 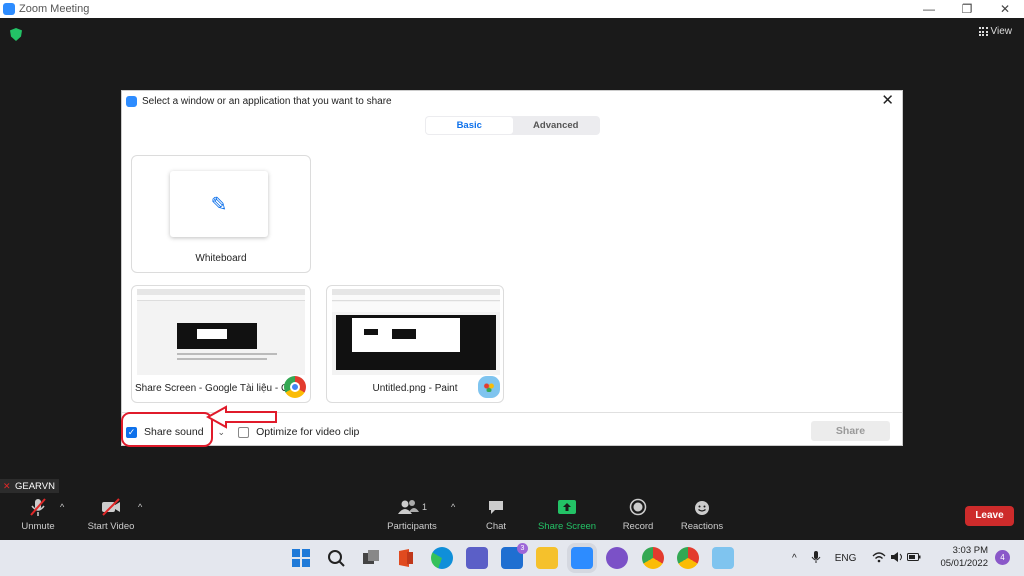 What do you see at coordinates (9, 9) in the screenshot?
I see `zoom-app-icon` at bounding box center [9, 9].